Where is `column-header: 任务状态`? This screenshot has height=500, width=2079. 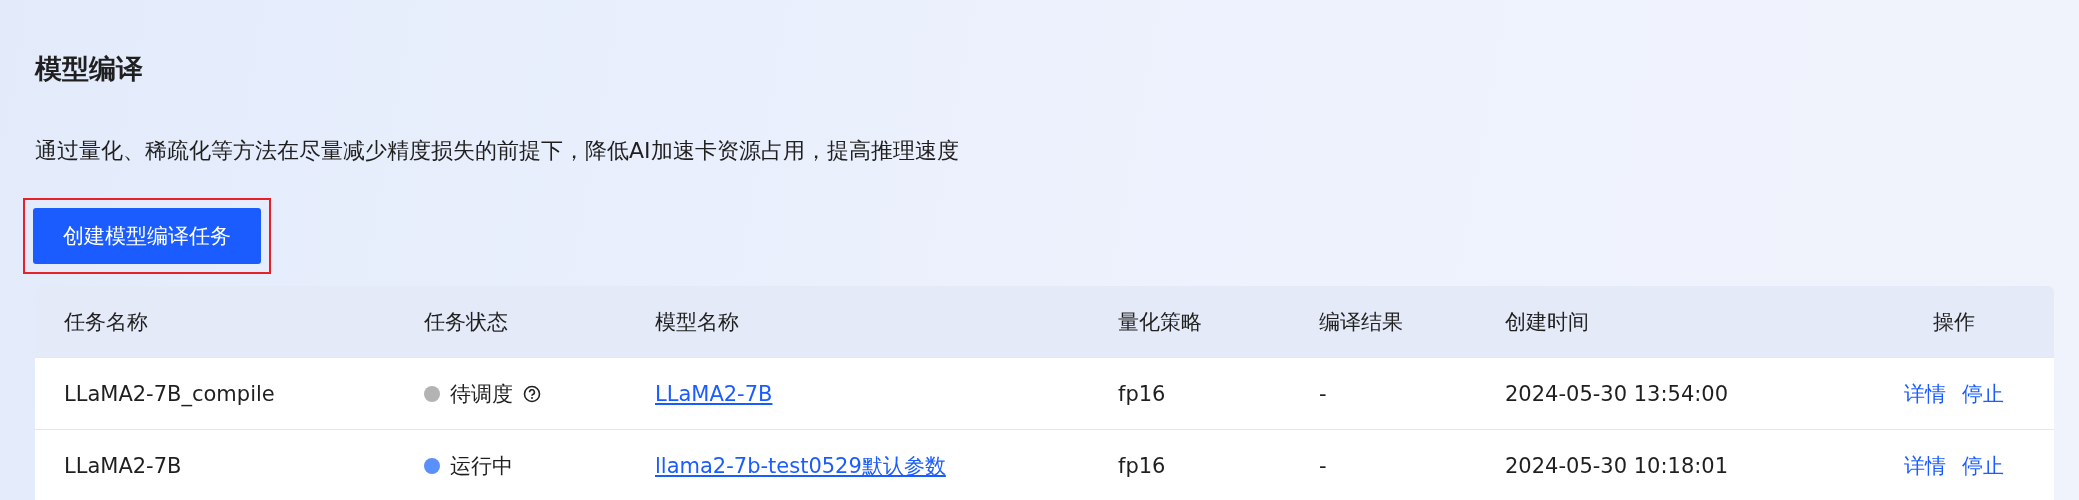
column-header: 任务状态 is located at coordinates (466, 322).